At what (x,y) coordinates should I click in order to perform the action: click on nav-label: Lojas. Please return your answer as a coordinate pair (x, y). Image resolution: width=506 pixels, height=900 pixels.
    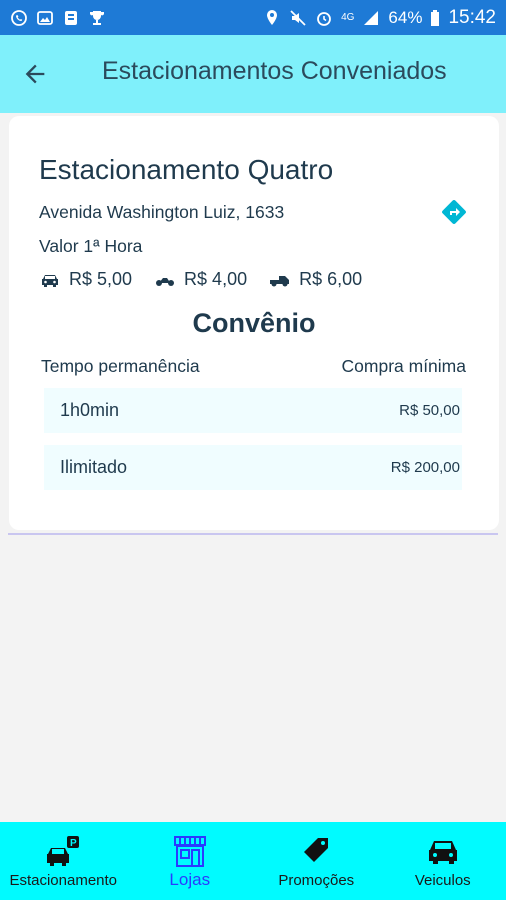
    Looking at the image, I should click on (190, 879).